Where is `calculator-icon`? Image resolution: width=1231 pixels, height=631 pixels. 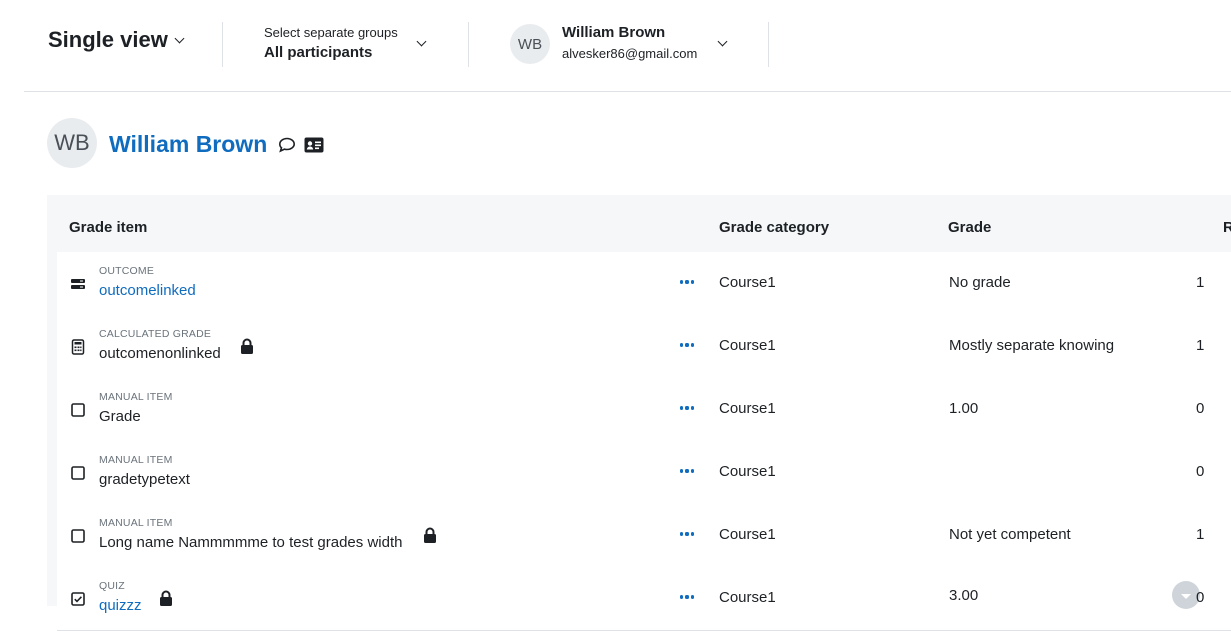 calculator-icon is located at coordinates (78, 347).